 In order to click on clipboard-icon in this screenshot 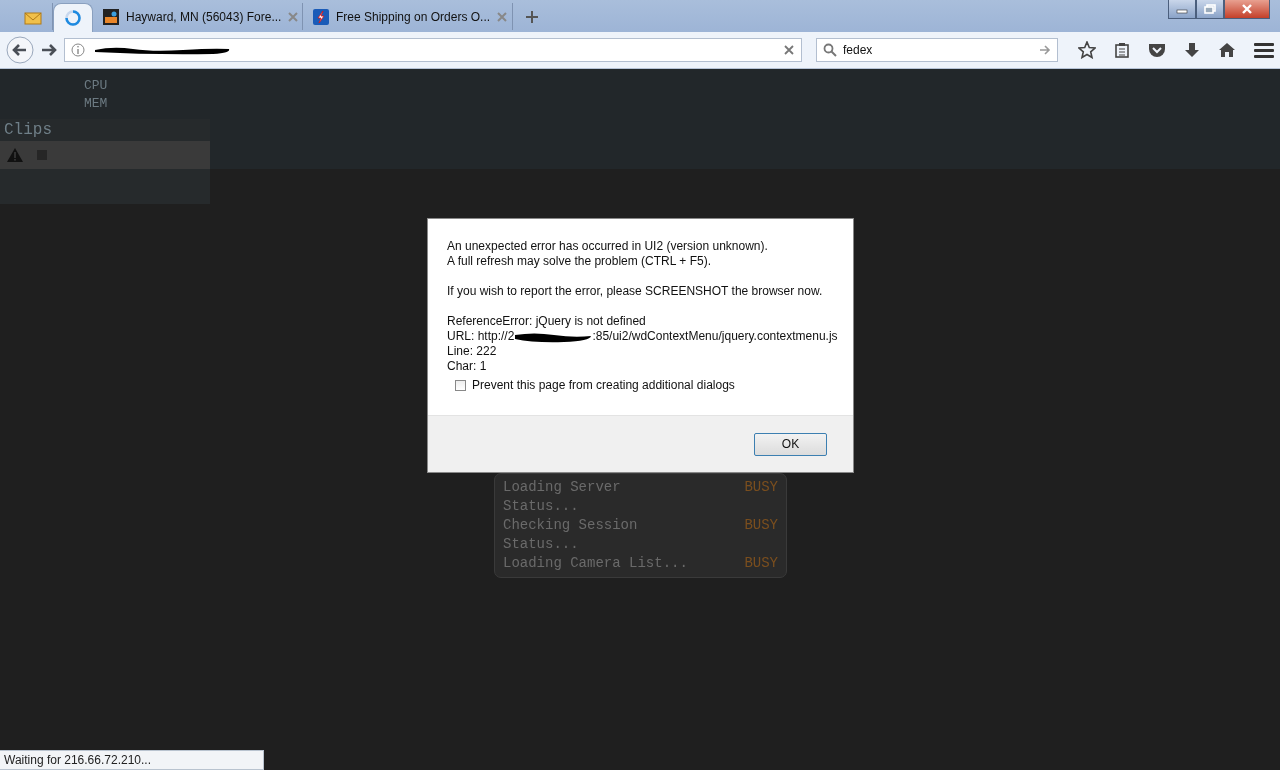, I will do `click(1122, 50)`.